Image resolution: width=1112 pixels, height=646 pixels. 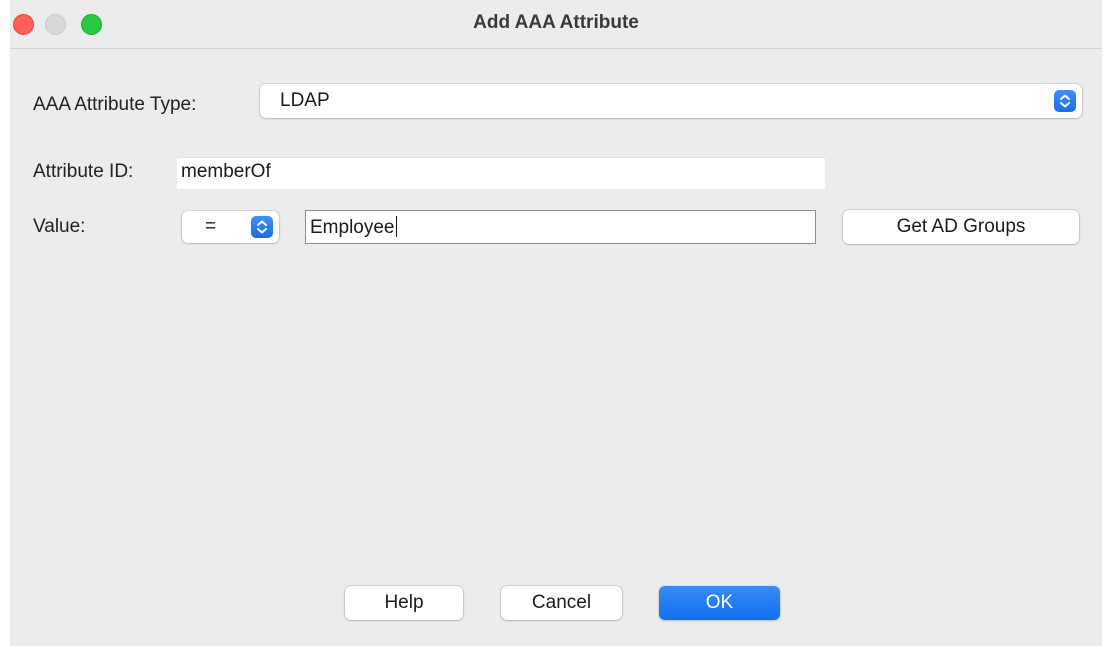 I want to click on attribute-id-value: memberOf, so click(x=226, y=171).